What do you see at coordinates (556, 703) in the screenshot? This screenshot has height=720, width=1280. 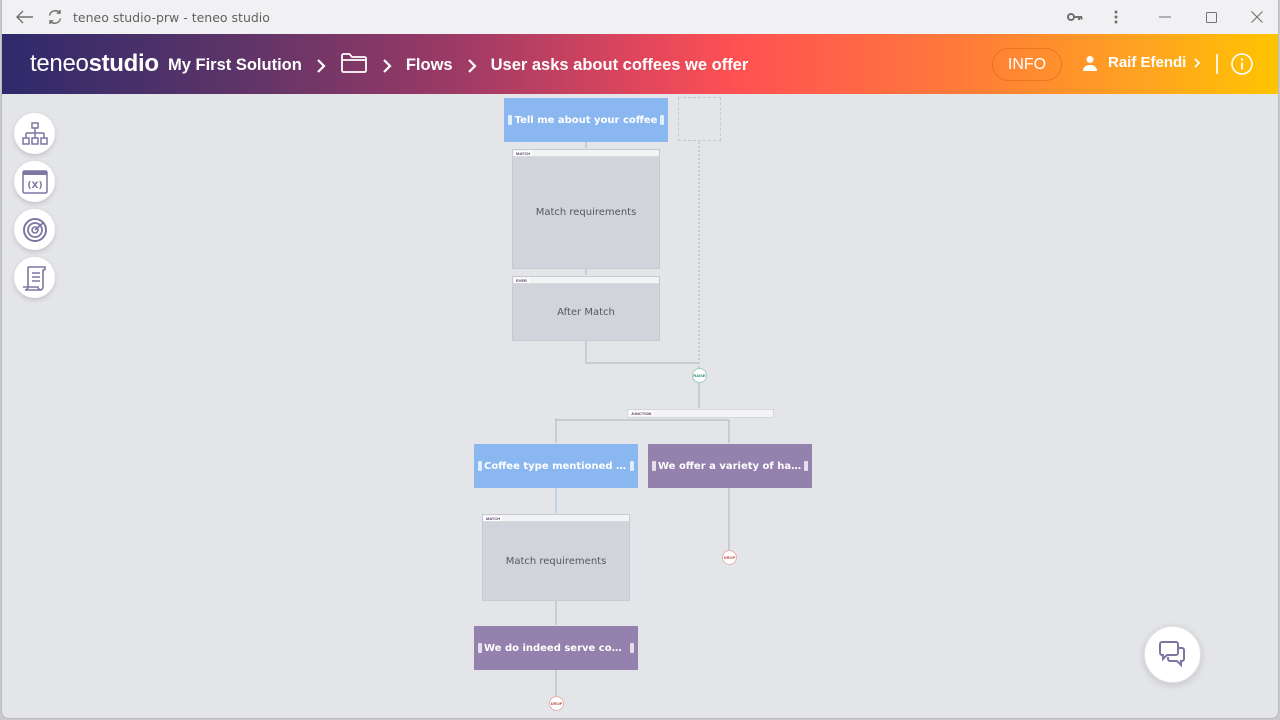 I see `drop-node-2: DROP` at bounding box center [556, 703].